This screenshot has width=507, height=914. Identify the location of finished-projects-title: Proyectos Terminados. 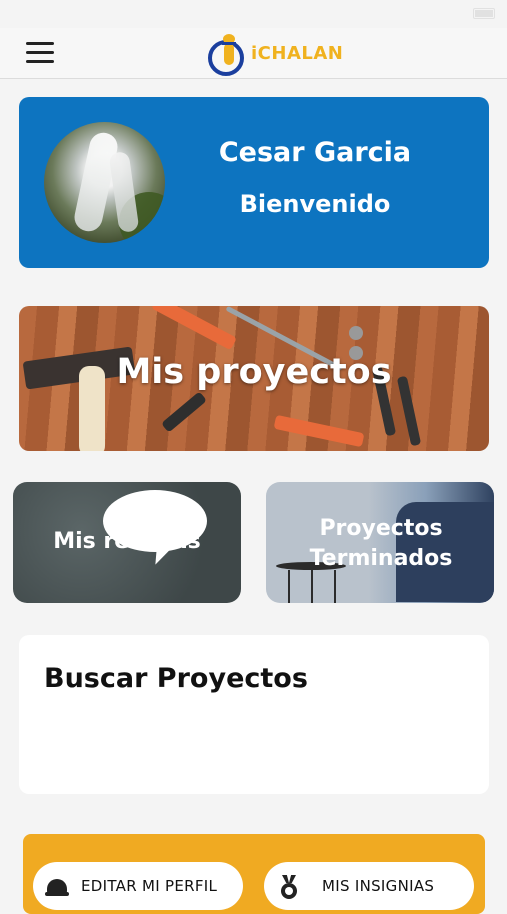
(381, 543).